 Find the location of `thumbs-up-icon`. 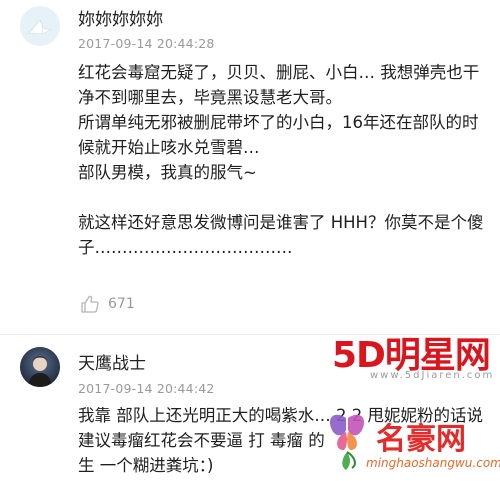

thumbs-up-icon is located at coordinates (90, 304).